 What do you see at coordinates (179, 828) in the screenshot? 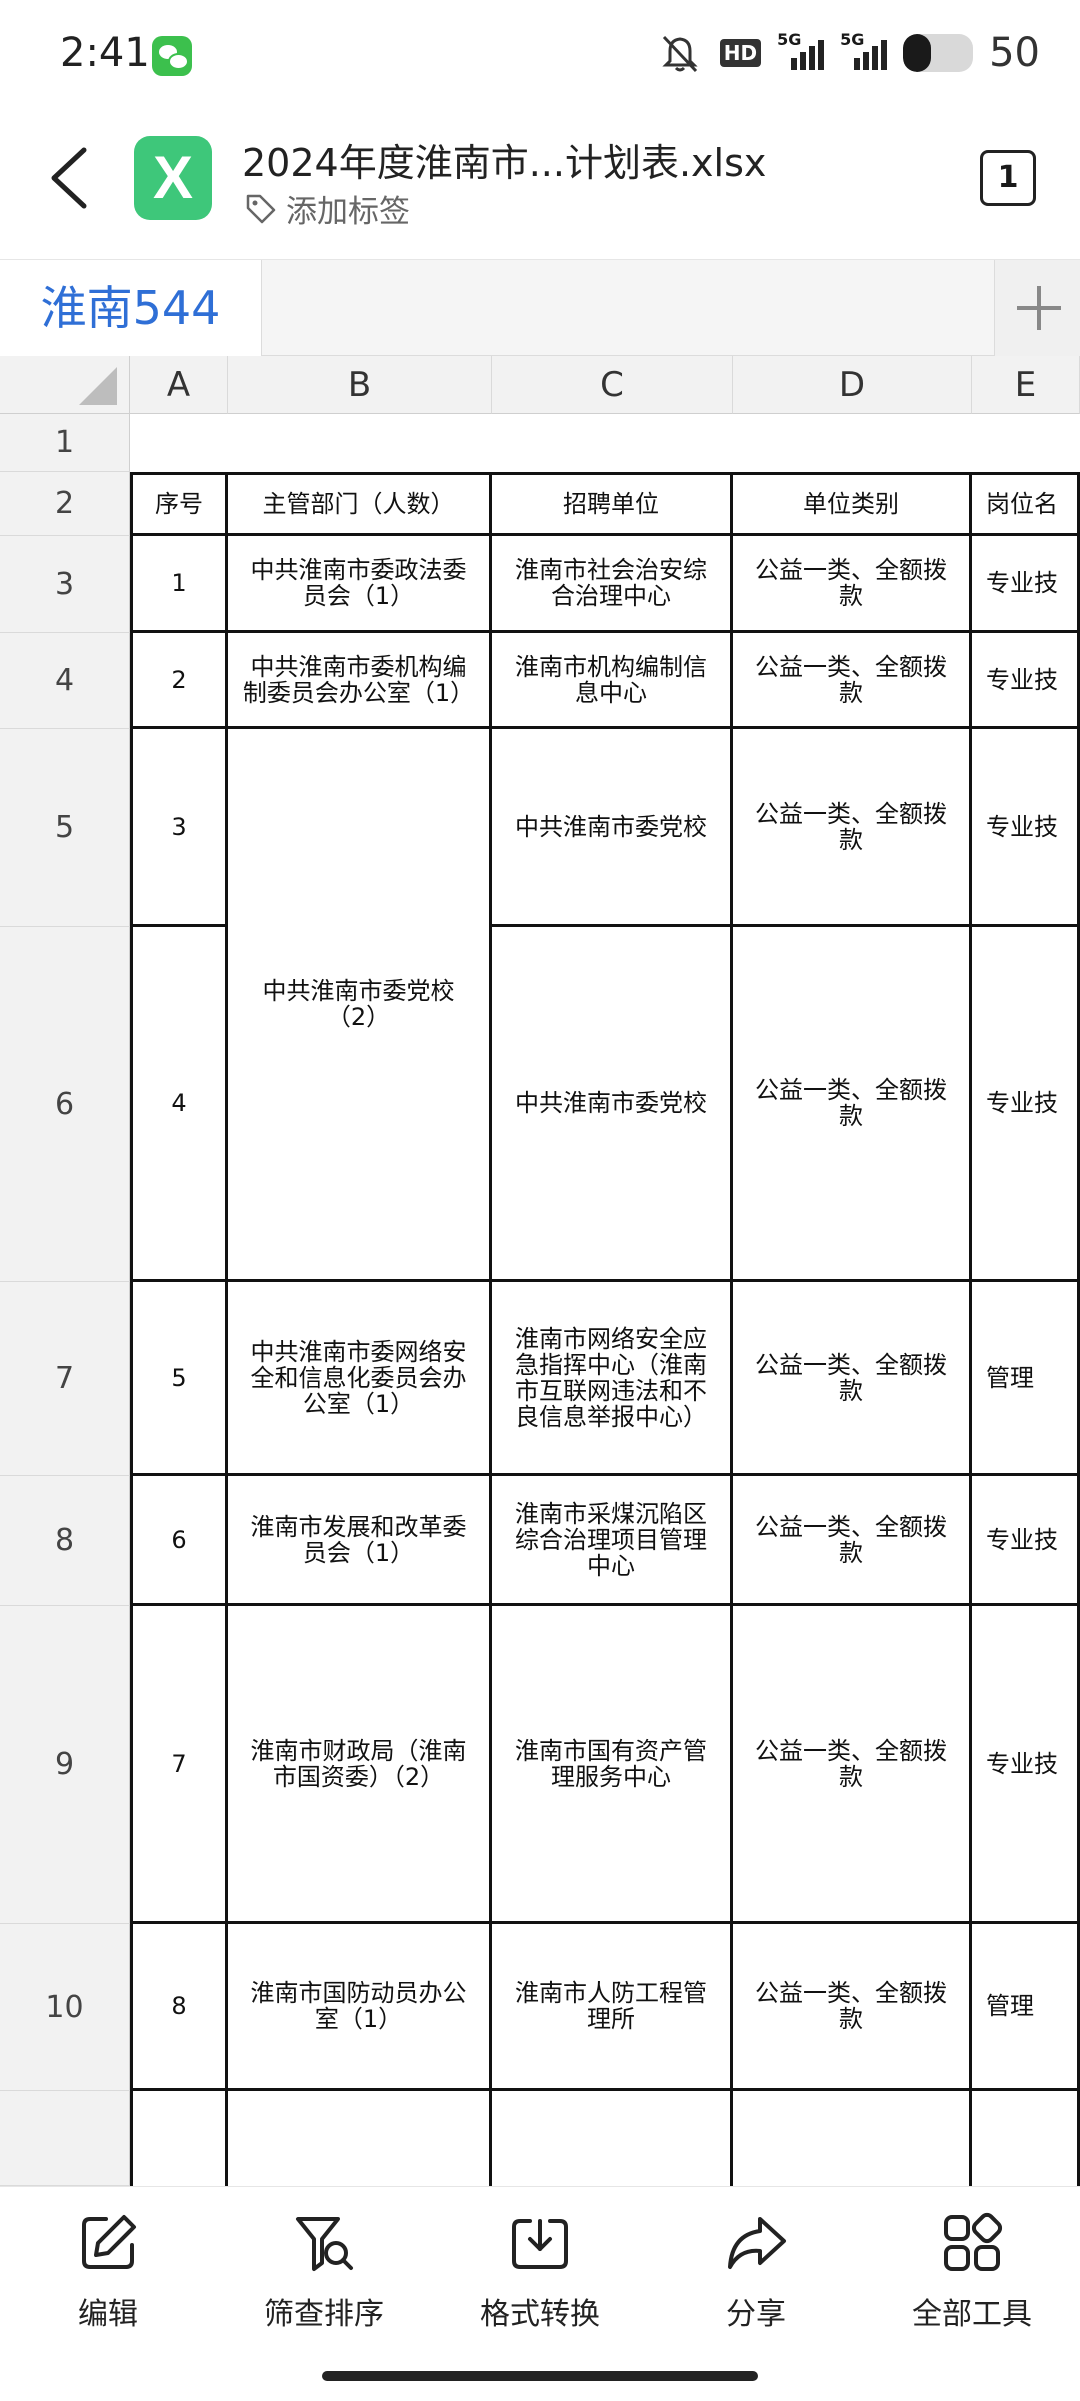
I see `serial-cell: 3` at bounding box center [179, 828].